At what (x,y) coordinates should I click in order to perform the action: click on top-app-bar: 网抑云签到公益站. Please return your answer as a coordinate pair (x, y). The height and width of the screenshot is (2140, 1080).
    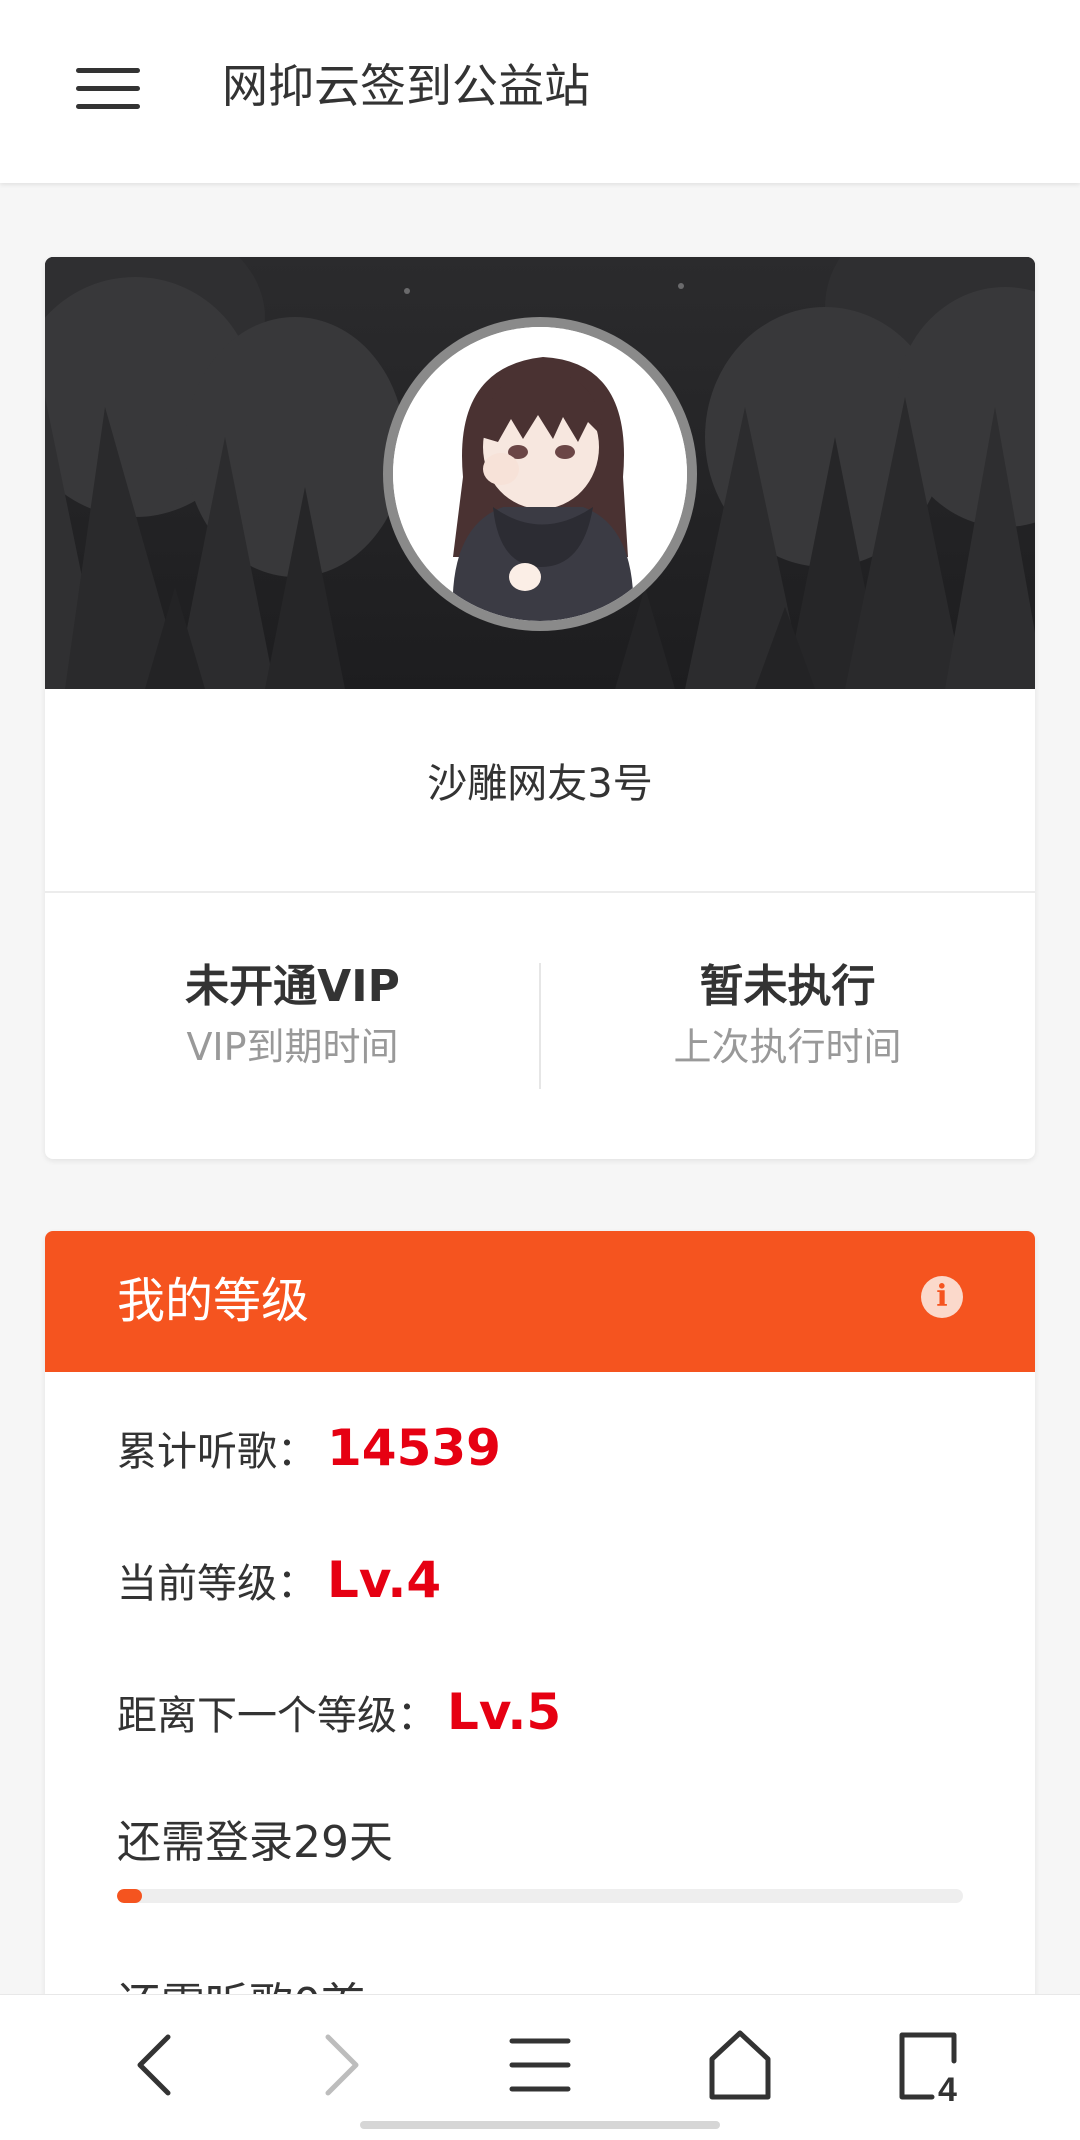
    Looking at the image, I should click on (540, 91).